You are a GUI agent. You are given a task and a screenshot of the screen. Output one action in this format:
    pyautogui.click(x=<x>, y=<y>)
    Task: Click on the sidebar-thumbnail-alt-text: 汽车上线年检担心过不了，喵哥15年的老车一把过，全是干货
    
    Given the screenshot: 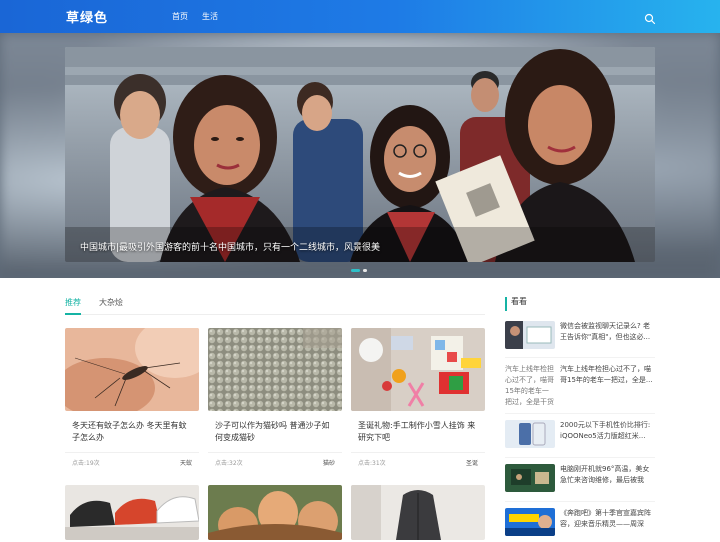 What is the action you would take?
    pyautogui.click(x=529, y=385)
    